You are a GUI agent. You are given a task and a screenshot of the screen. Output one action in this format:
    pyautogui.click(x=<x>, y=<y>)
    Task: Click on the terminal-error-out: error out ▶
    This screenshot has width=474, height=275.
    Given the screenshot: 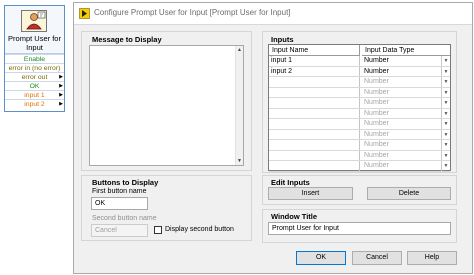 What is the action you would take?
    pyautogui.click(x=34, y=76)
    